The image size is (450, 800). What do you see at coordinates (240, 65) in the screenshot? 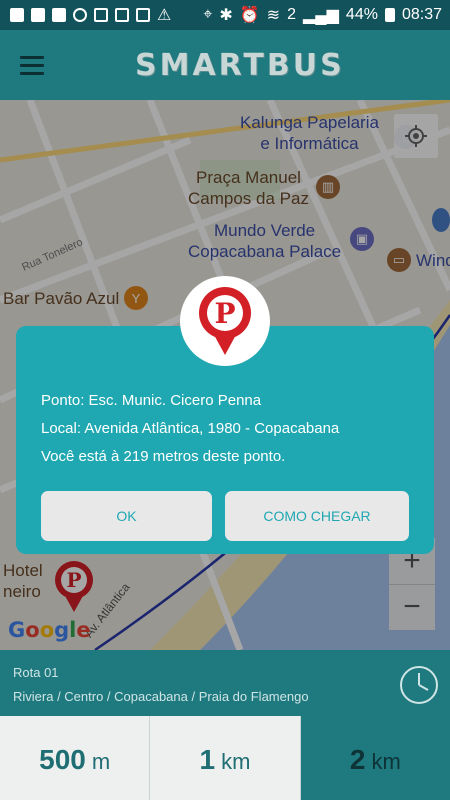
I see `app-title: SMARTBUS` at bounding box center [240, 65].